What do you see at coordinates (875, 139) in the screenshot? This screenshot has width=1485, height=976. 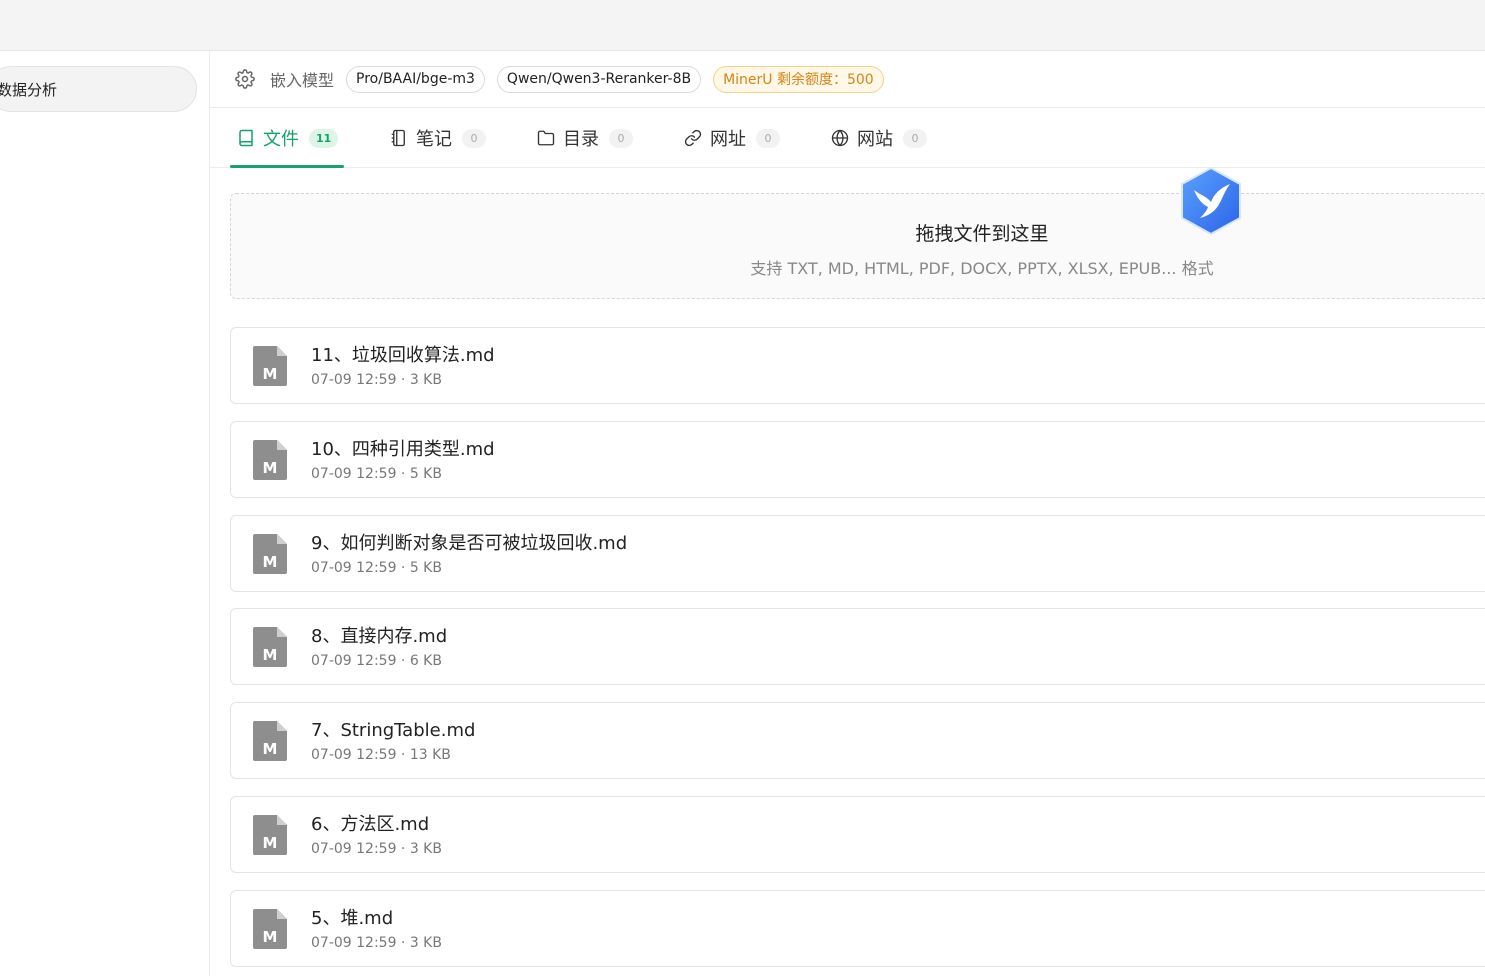 I see `tab-label: 网站` at bounding box center [875, 139].